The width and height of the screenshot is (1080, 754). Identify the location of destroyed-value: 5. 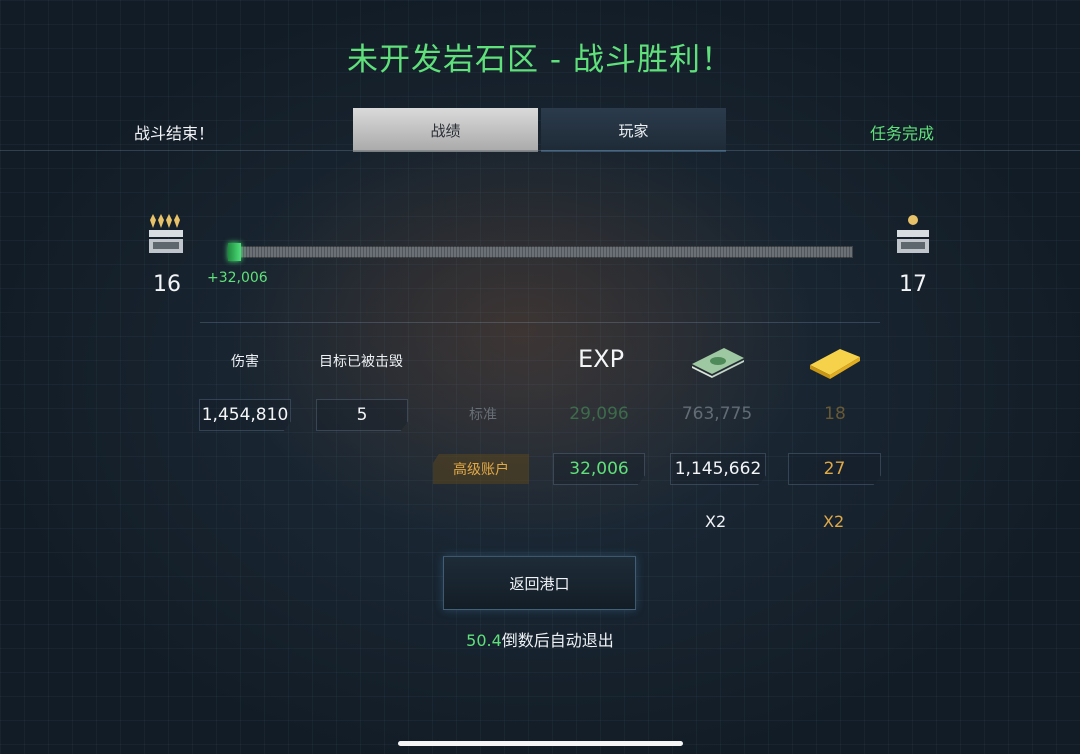
(362, 415).